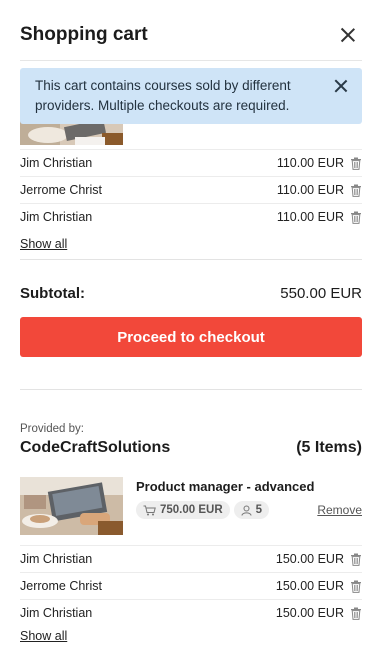 This screenshot has height=650, width=365. Describe the element at coordinates (191, 448) in the screenshot. I see `provider-header: CodeCraftSolutions (5 Items)` at that location.